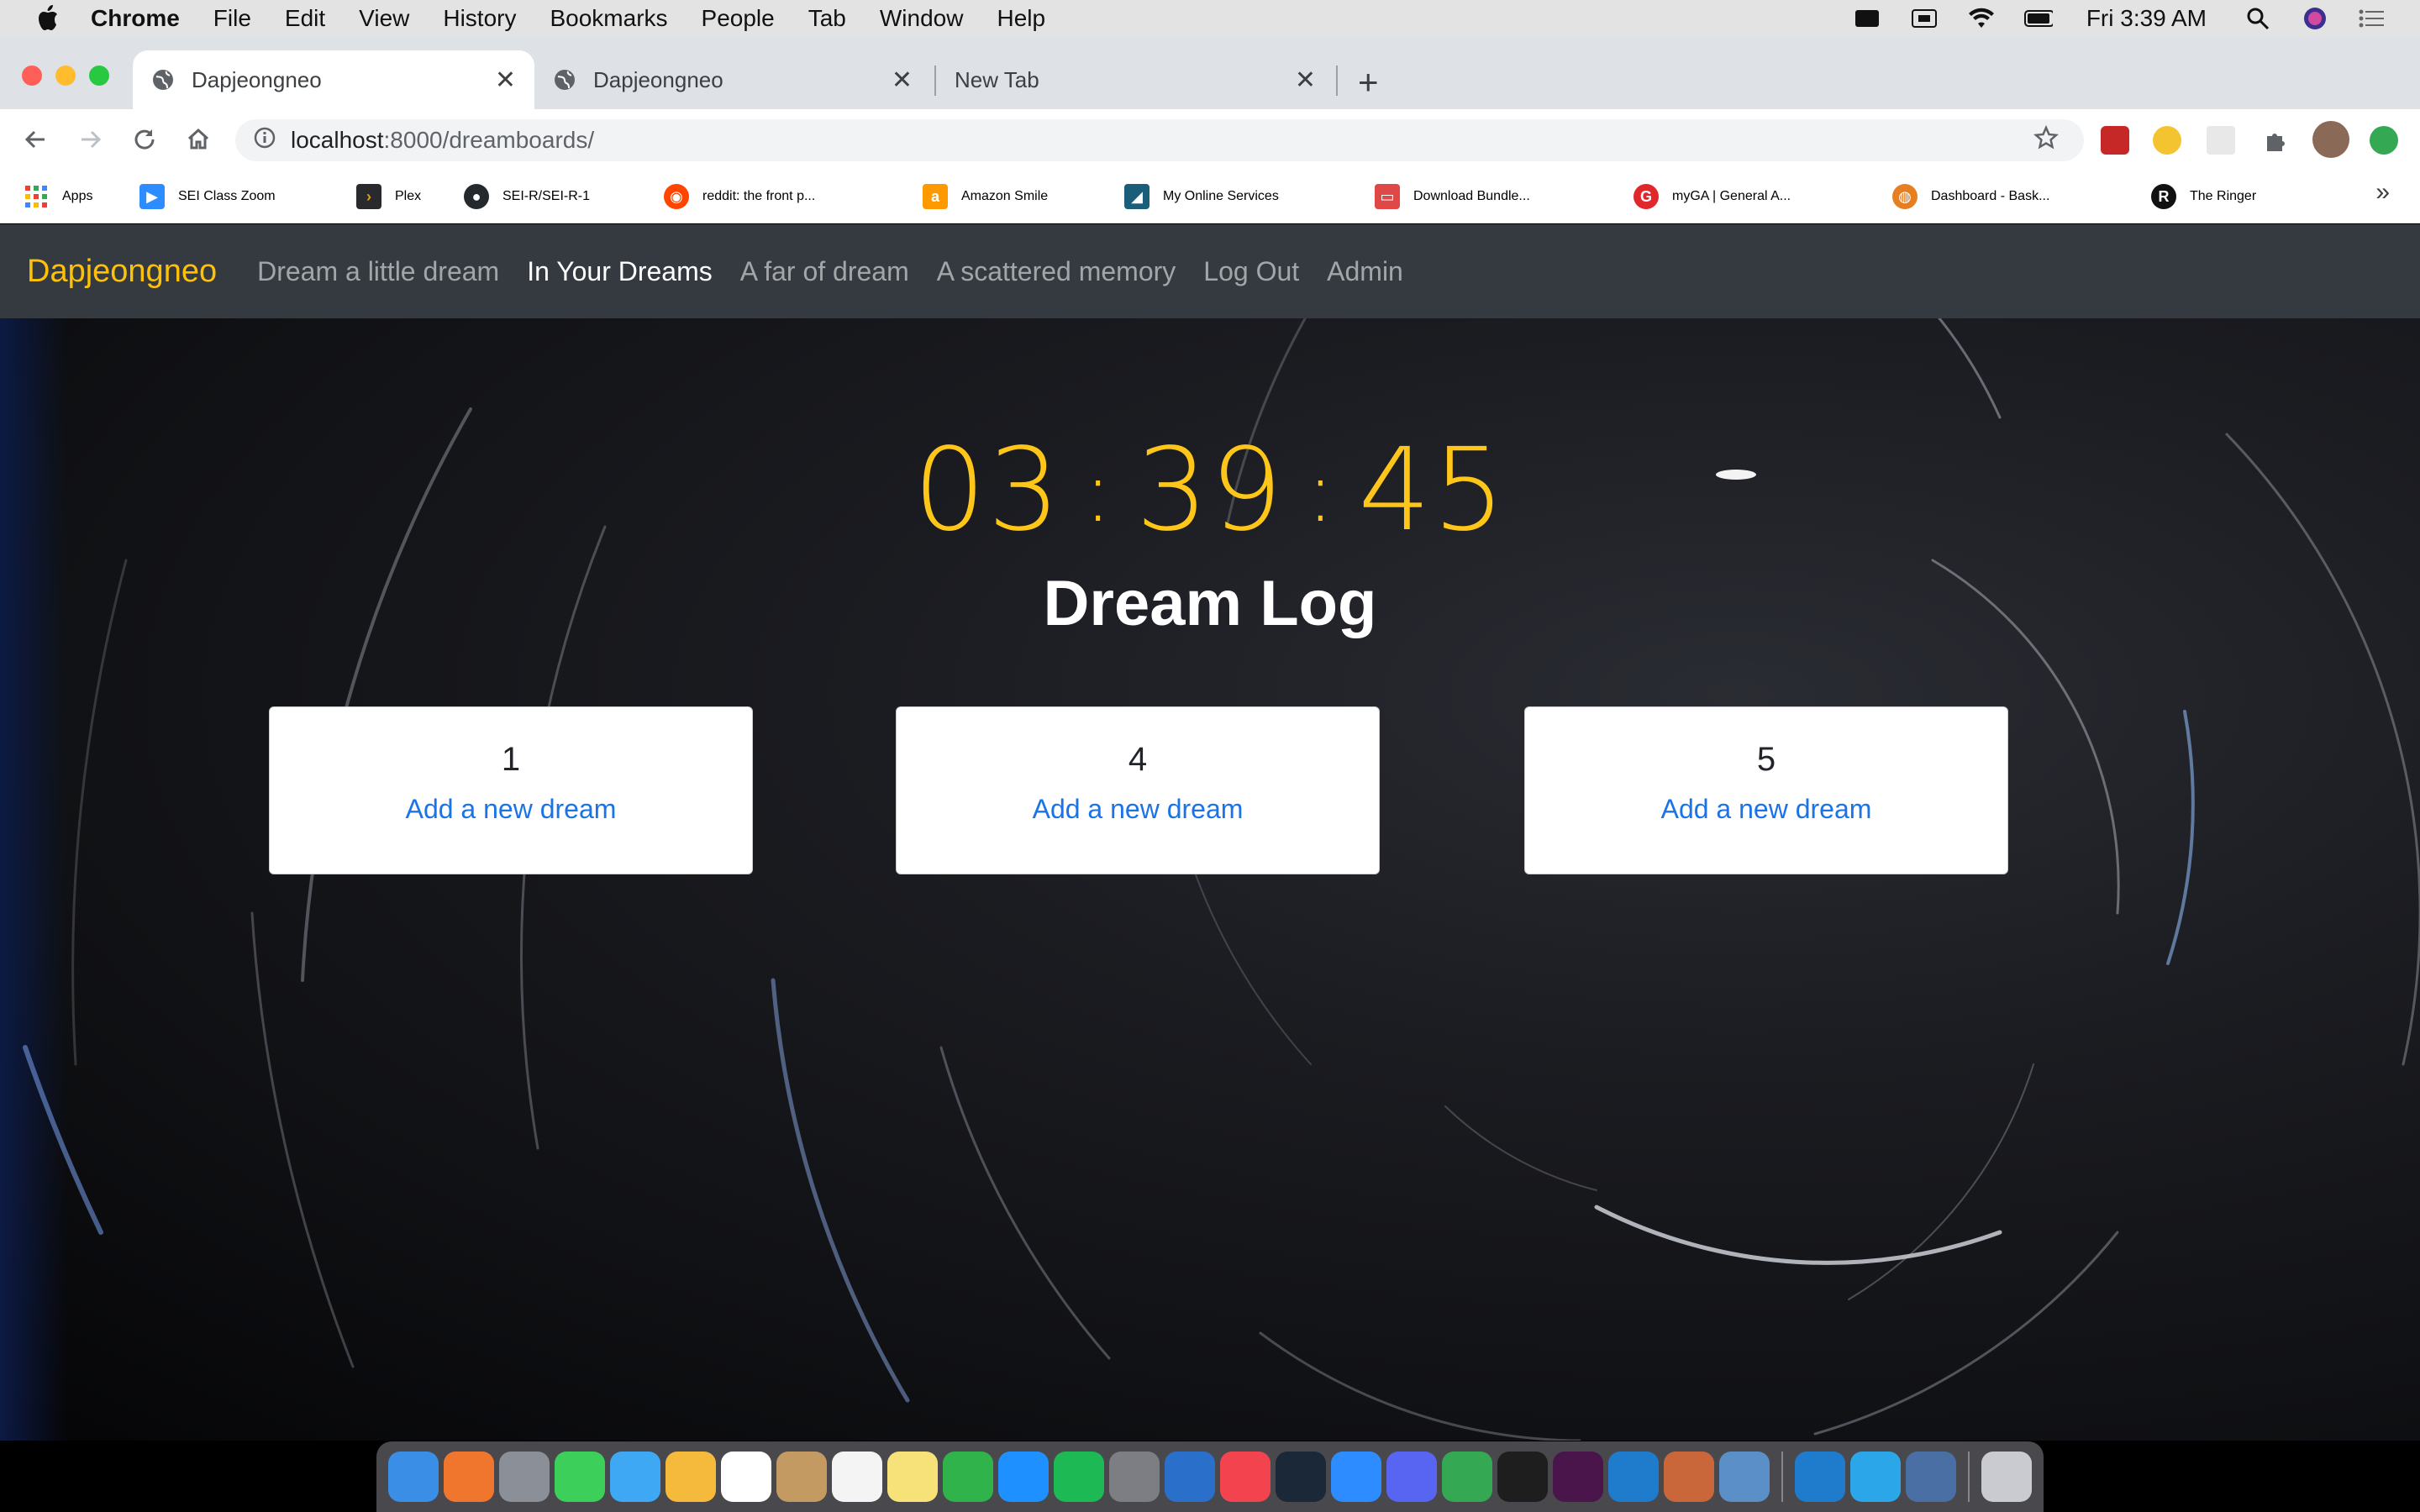  Describe the element at coordinates (1633, 1477) in the screenshot. I see `vscode-icon` at that location.